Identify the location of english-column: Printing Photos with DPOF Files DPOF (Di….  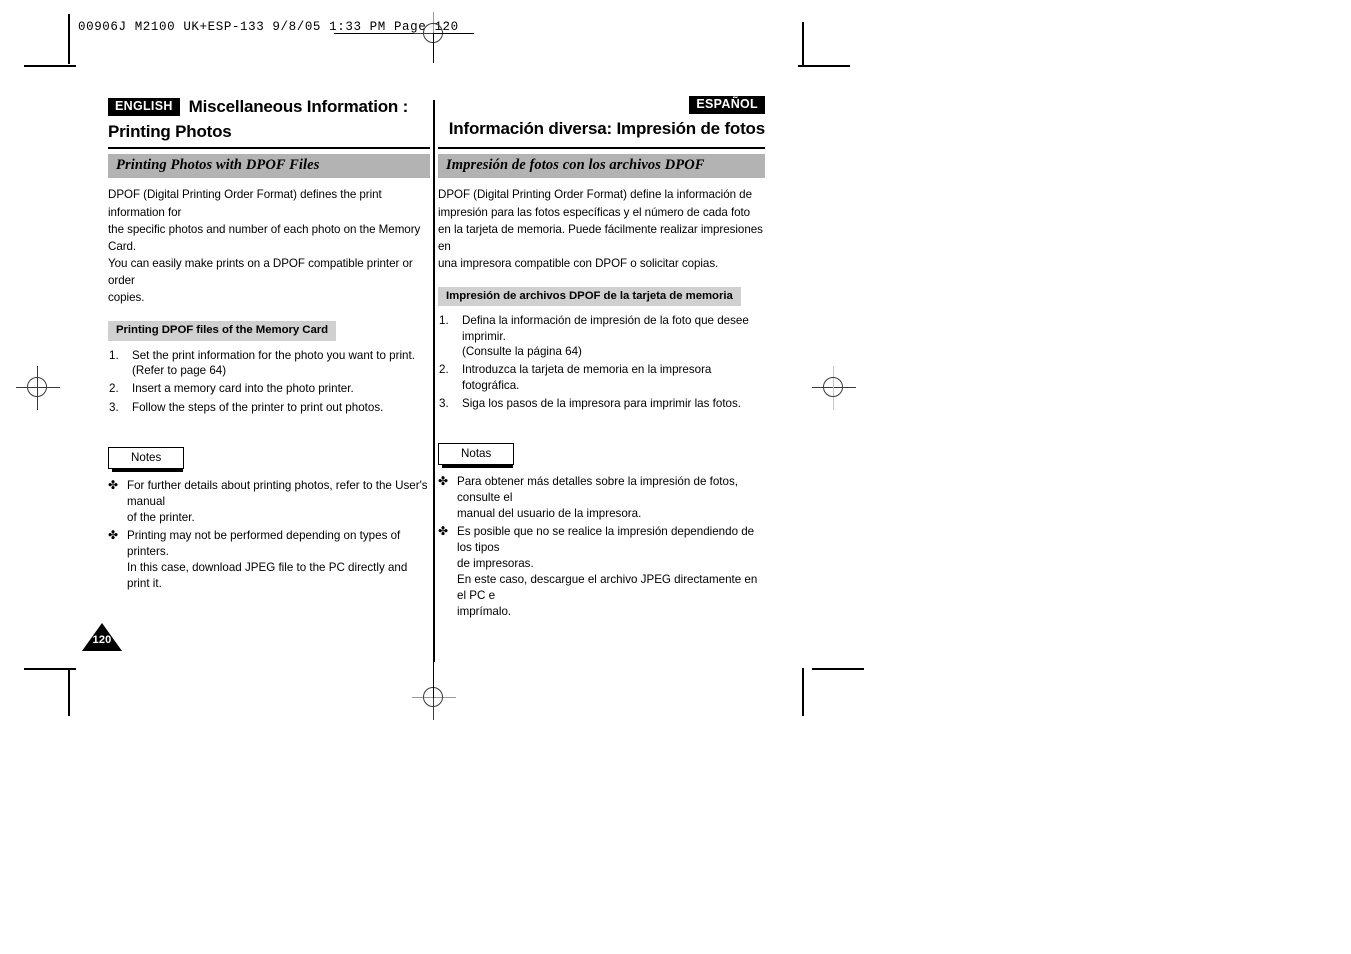
(269, 374).